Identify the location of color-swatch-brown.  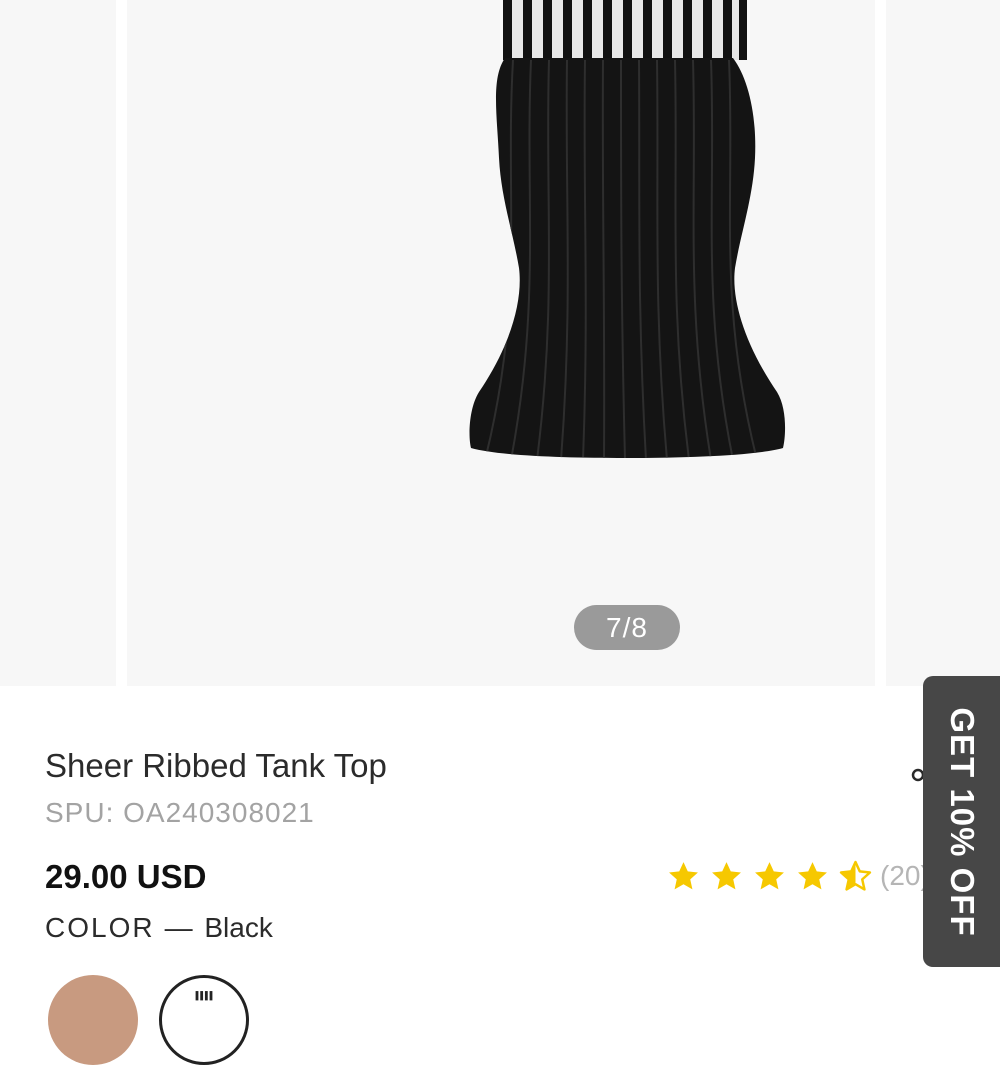
(93, 1020).